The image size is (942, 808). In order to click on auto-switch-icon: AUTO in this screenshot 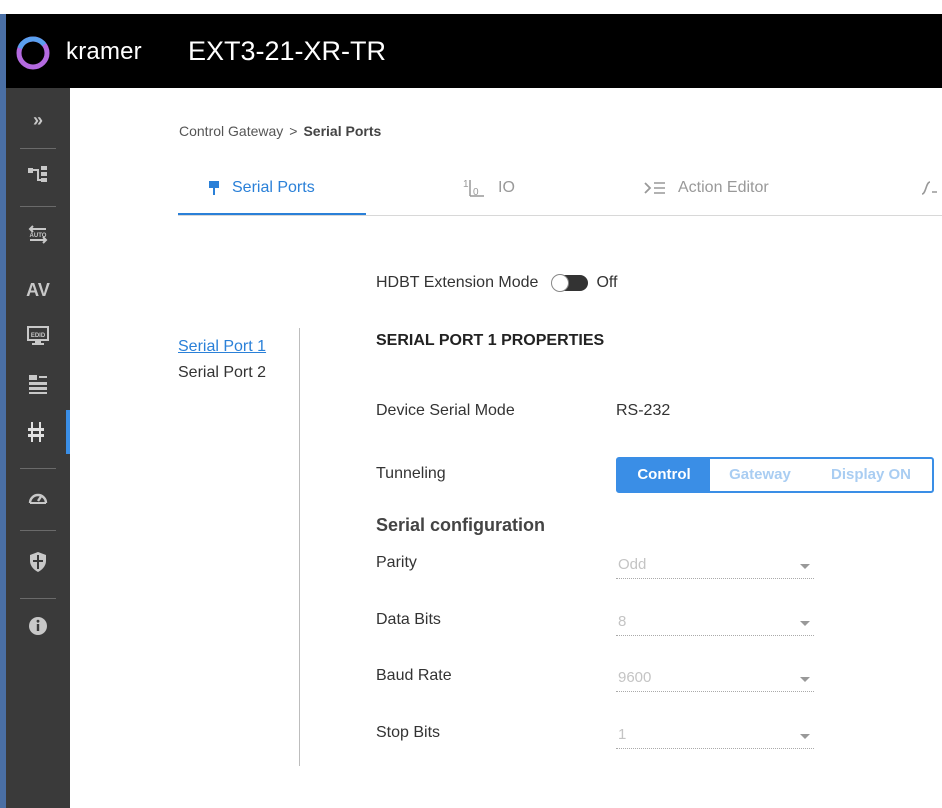, I will do `click(38, 234)`.